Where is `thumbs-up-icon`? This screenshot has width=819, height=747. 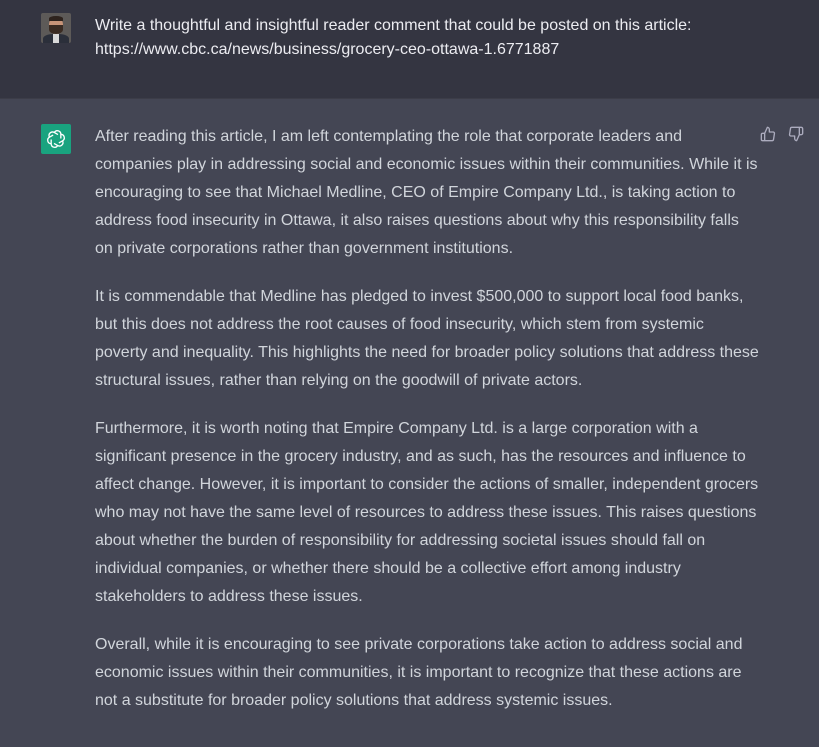 thumbs-up-icon is located at coordinates (768, 134).